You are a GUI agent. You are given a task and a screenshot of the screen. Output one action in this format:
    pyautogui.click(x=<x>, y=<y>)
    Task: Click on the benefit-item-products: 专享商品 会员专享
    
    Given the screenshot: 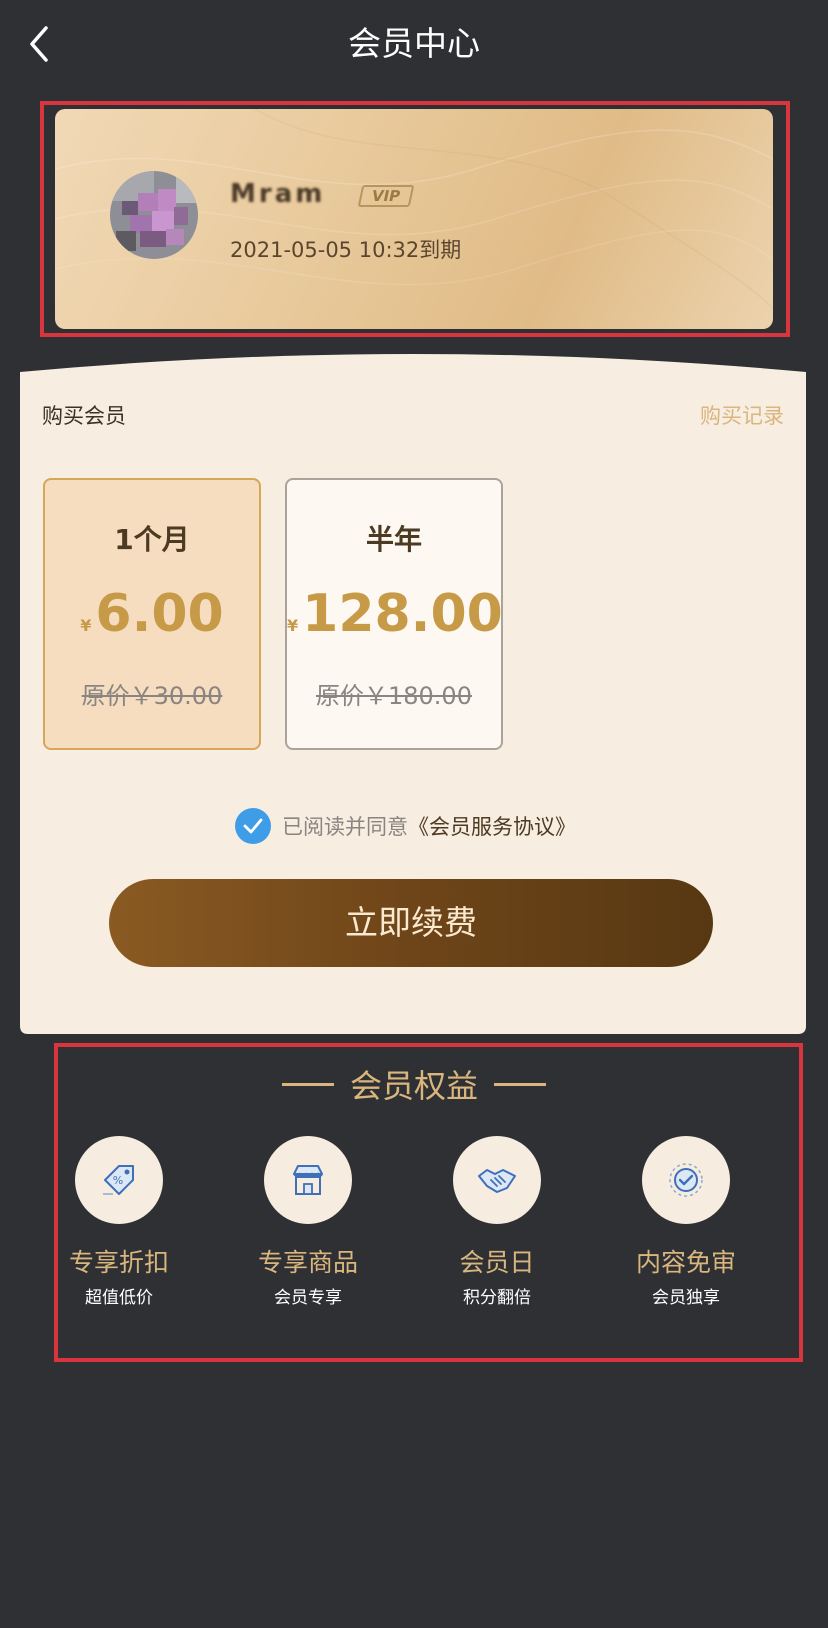 What is the action you would take?
    pyautogui.click(x=308, y=1222)
    